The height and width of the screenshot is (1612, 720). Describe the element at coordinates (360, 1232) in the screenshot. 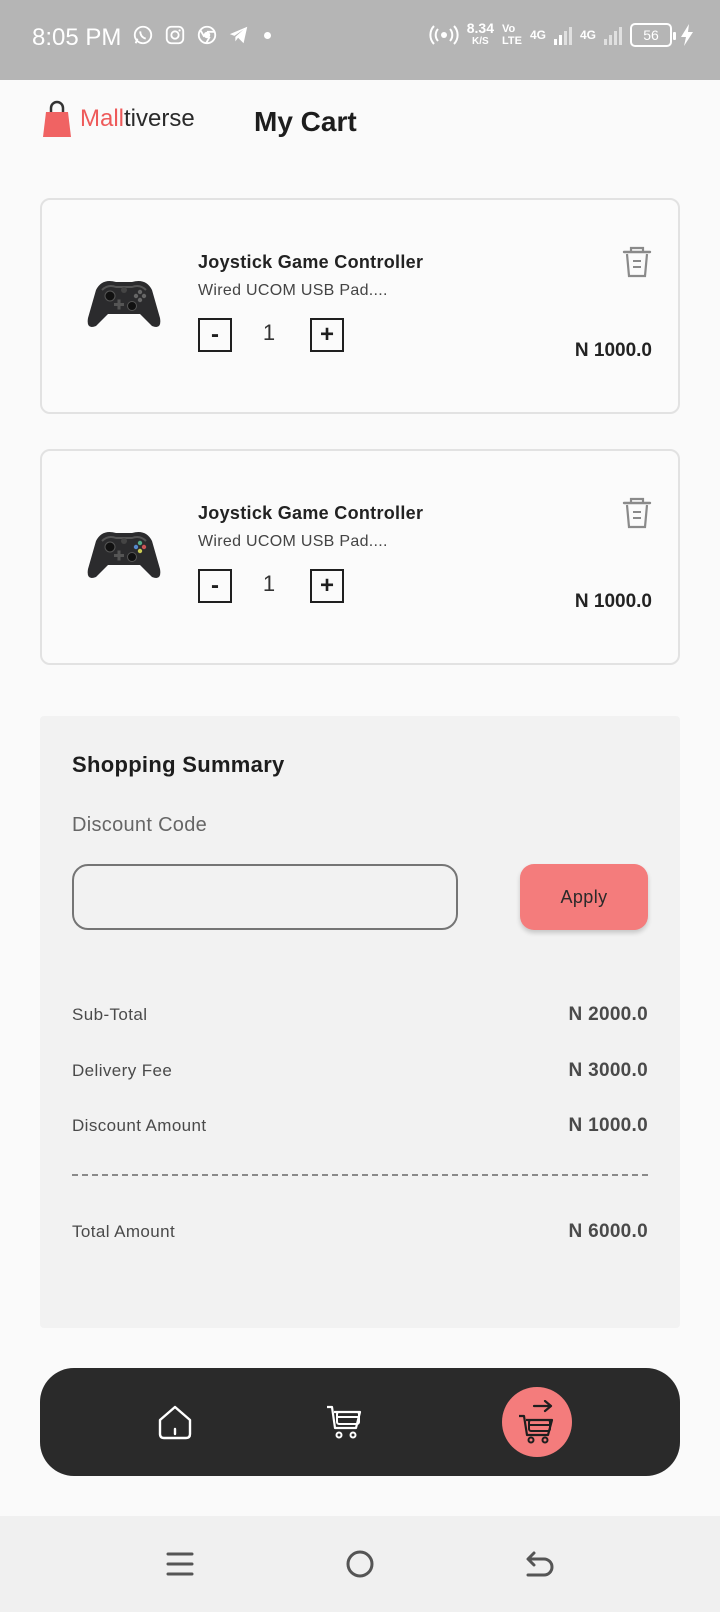

I see `total-amount-row: Total Amount N 6000.0` at that location.